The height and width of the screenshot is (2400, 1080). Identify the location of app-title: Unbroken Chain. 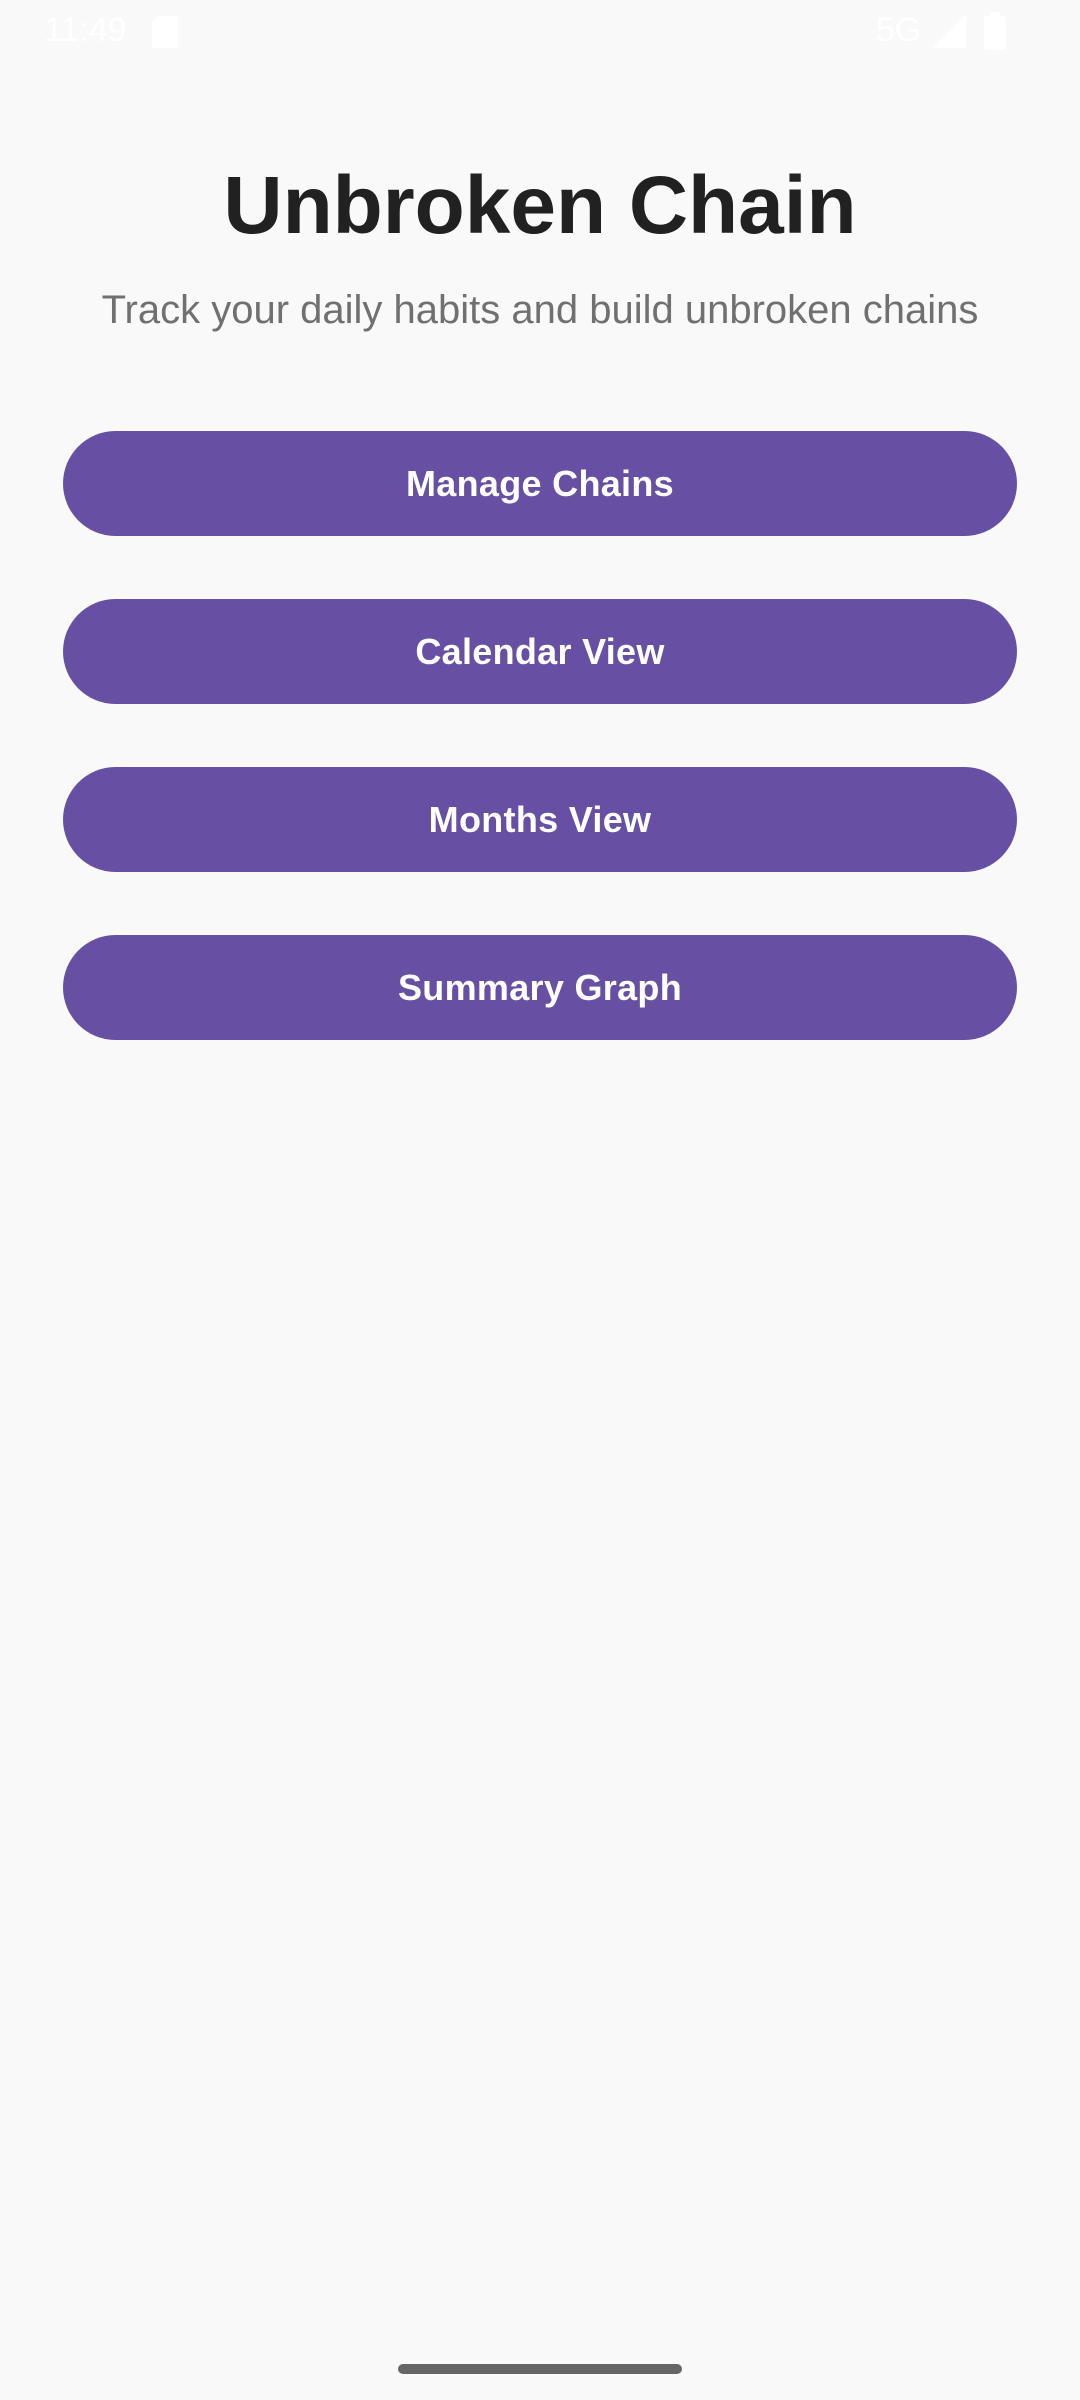
(540, 205).